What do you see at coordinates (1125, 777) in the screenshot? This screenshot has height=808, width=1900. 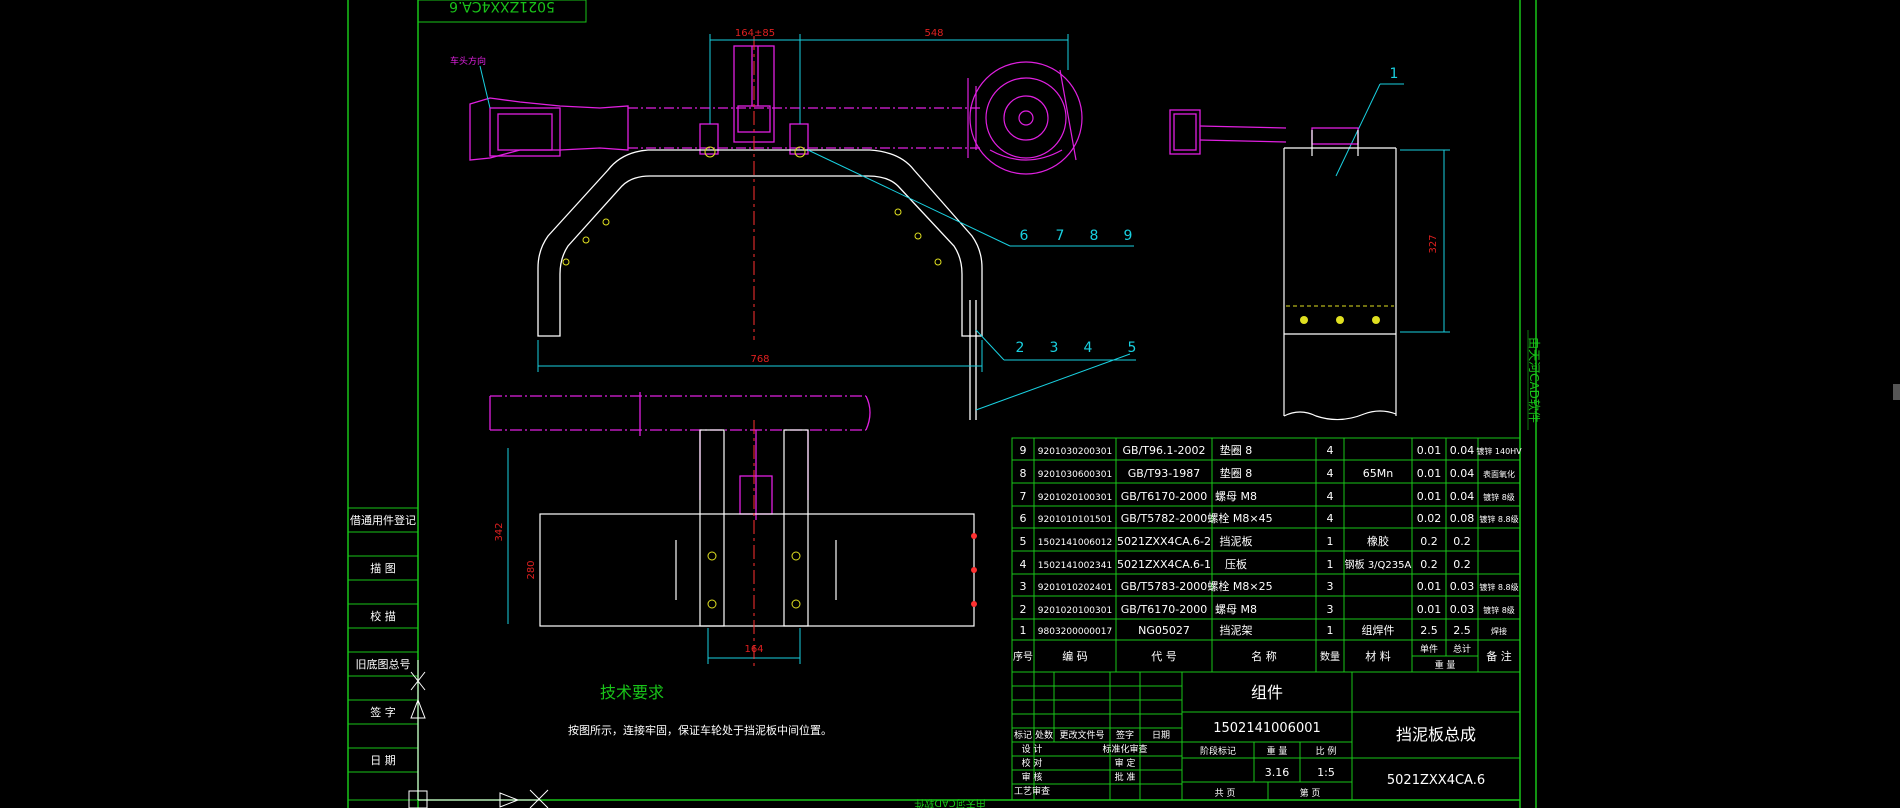 I see `role-approve: 批 准` at bounding box center [1125, 777].